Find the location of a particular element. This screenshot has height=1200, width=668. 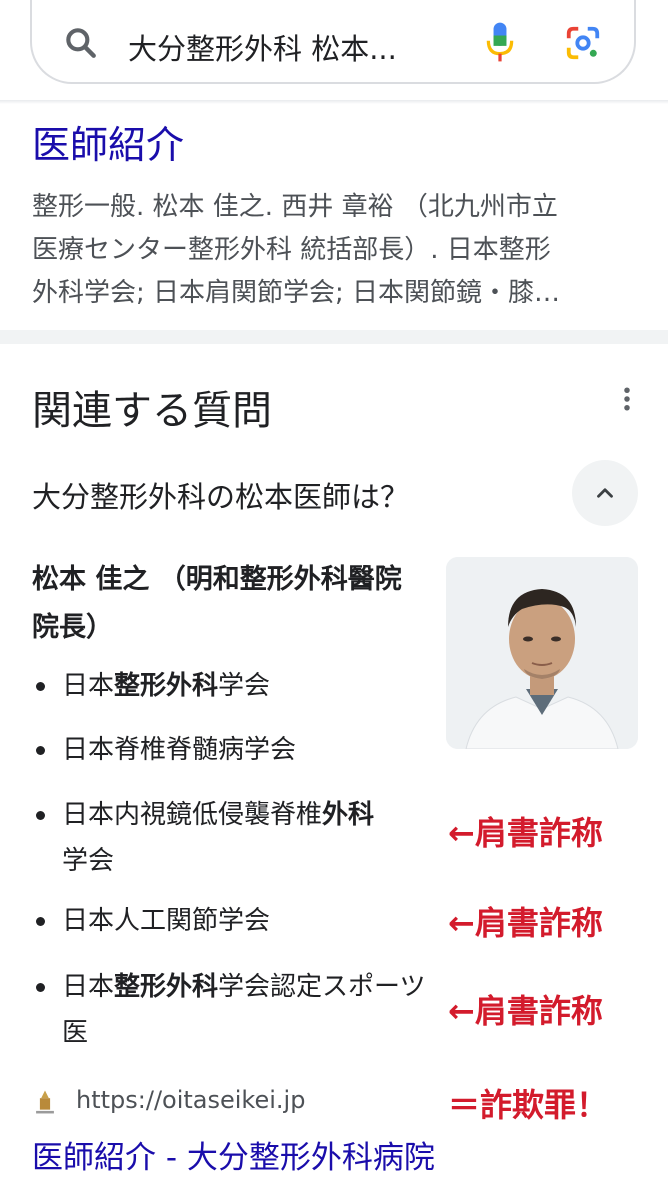

more-options-icon is located at coordinates (627, 399).